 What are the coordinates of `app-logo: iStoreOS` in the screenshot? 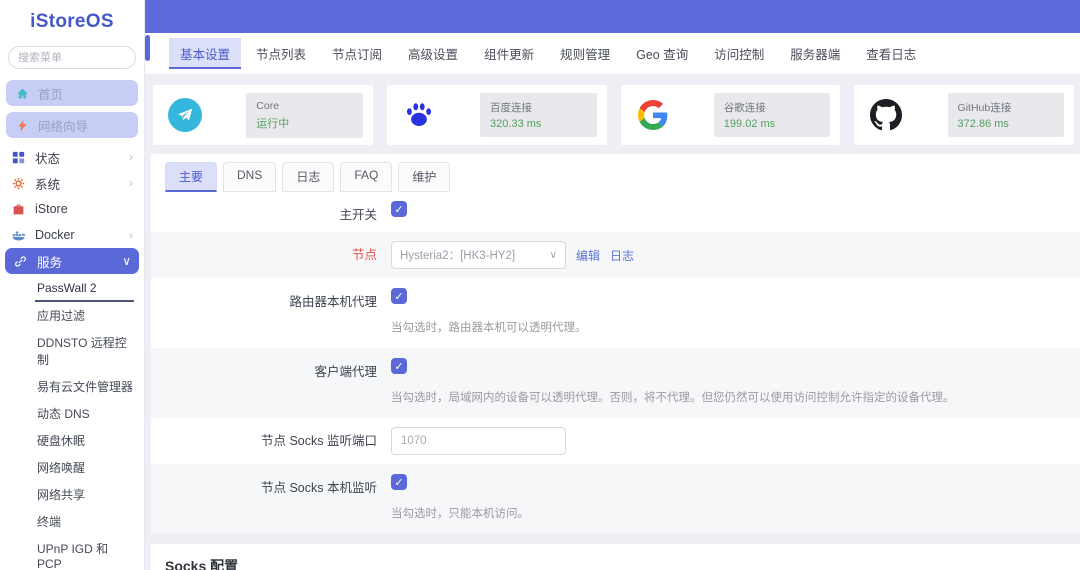 It's located at (72, 21).